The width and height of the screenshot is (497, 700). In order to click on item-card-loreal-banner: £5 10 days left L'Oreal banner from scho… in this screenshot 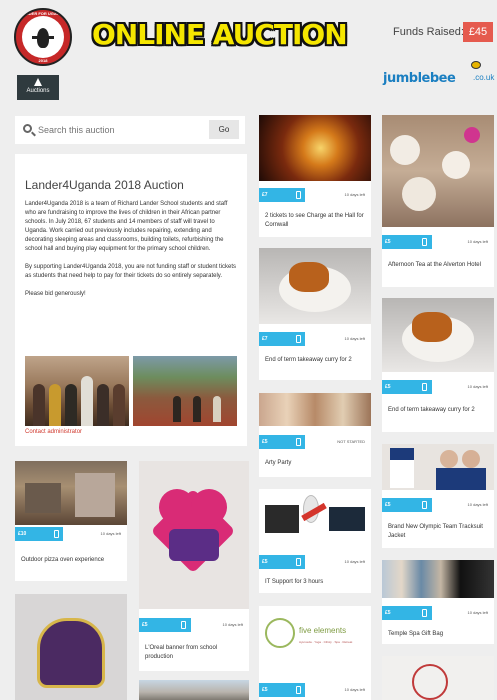, I will do `click(194, 566)`.